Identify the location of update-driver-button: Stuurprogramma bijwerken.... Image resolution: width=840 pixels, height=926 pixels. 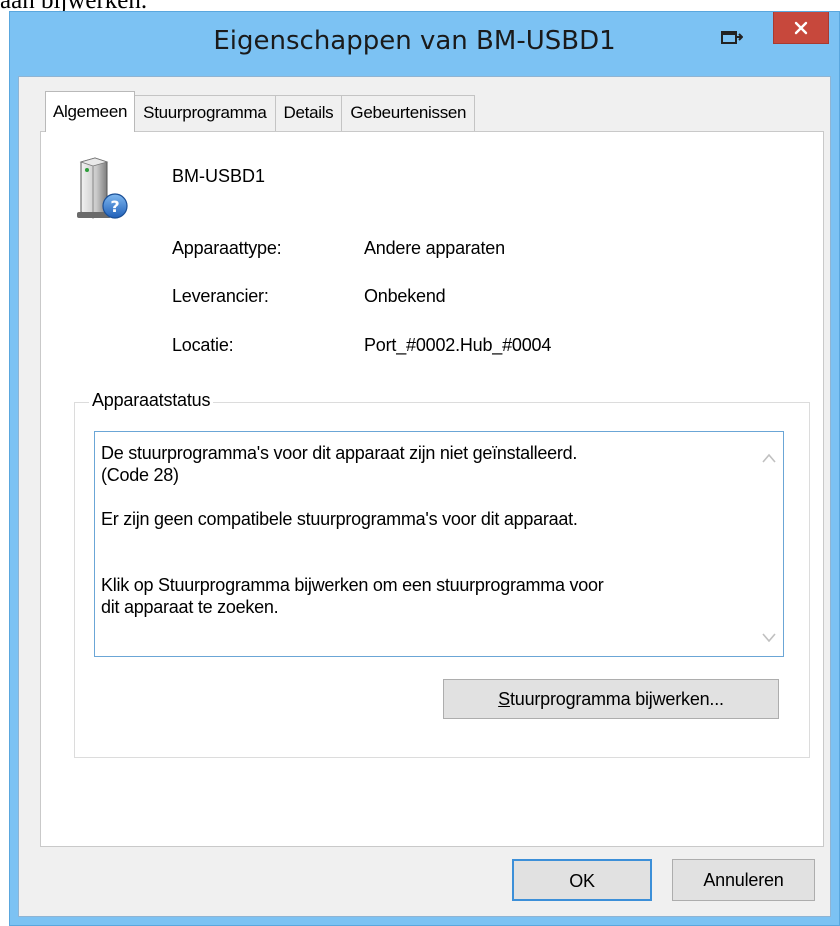
(611, 699).